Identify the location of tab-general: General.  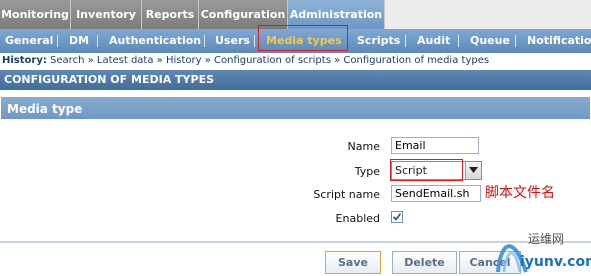
(29, 41).